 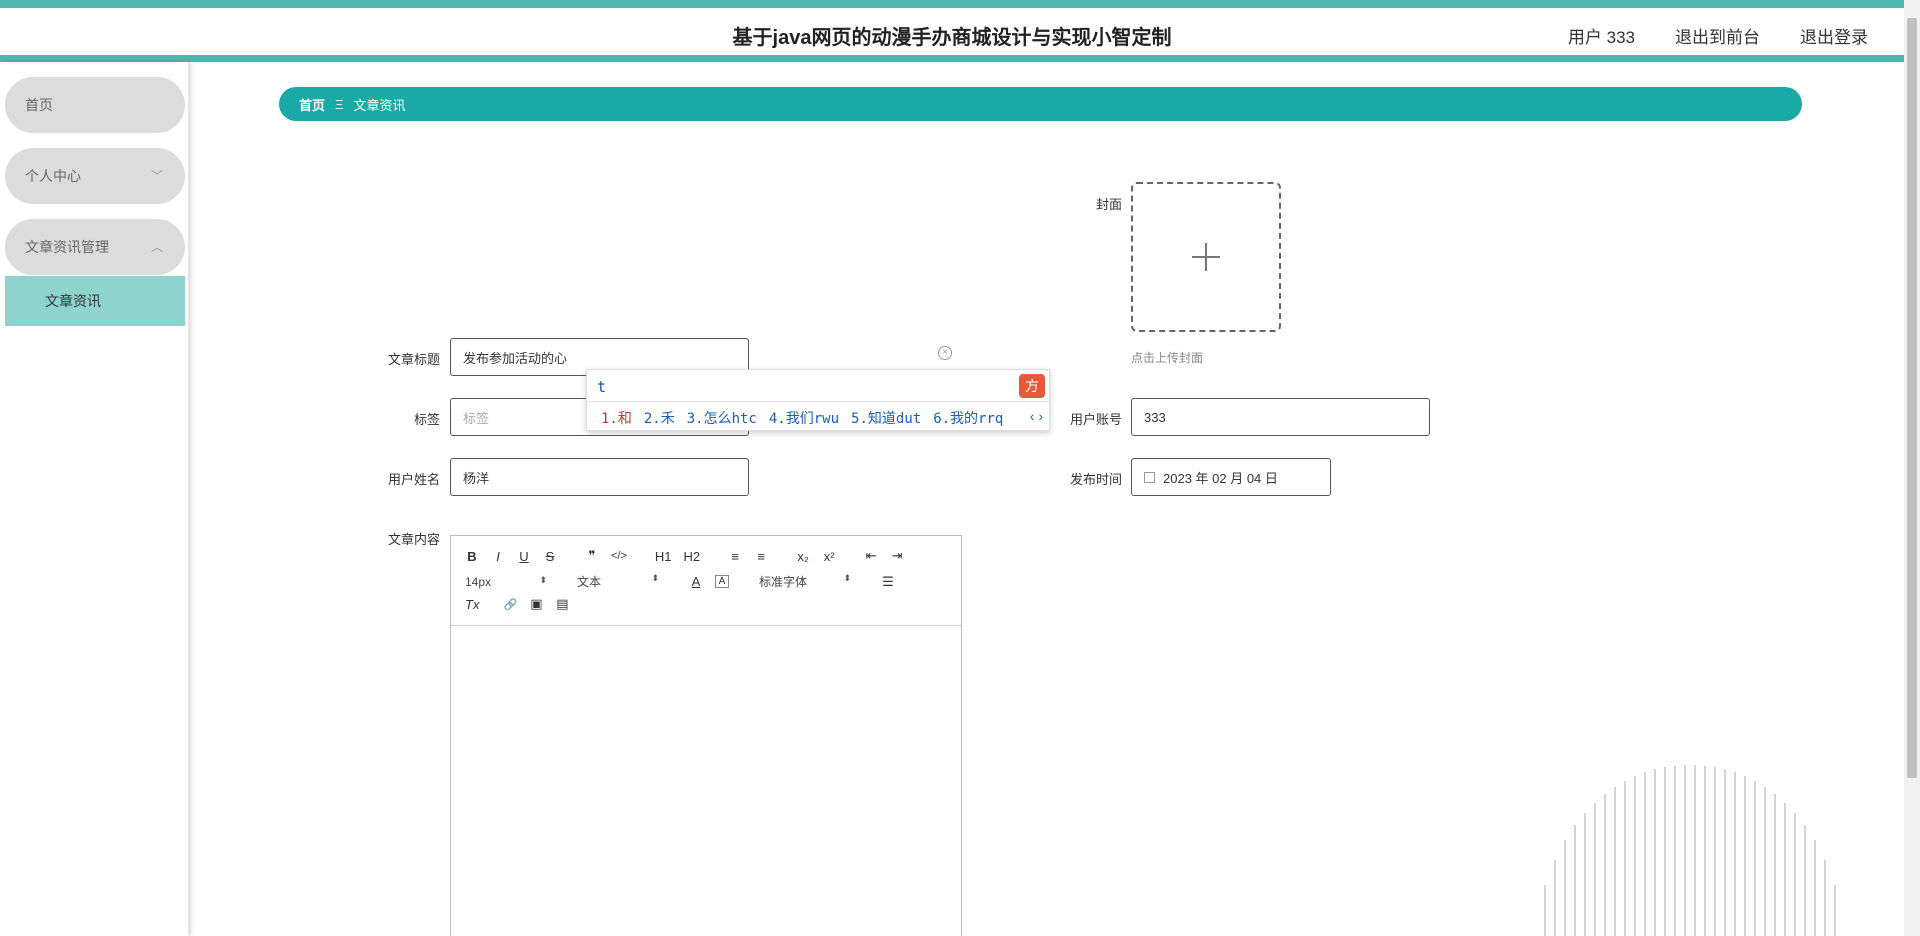 What do you see at coordinates (829, 556) in the screenshot?
I see `superscript-button: x²` at bounding box center [829, 556].